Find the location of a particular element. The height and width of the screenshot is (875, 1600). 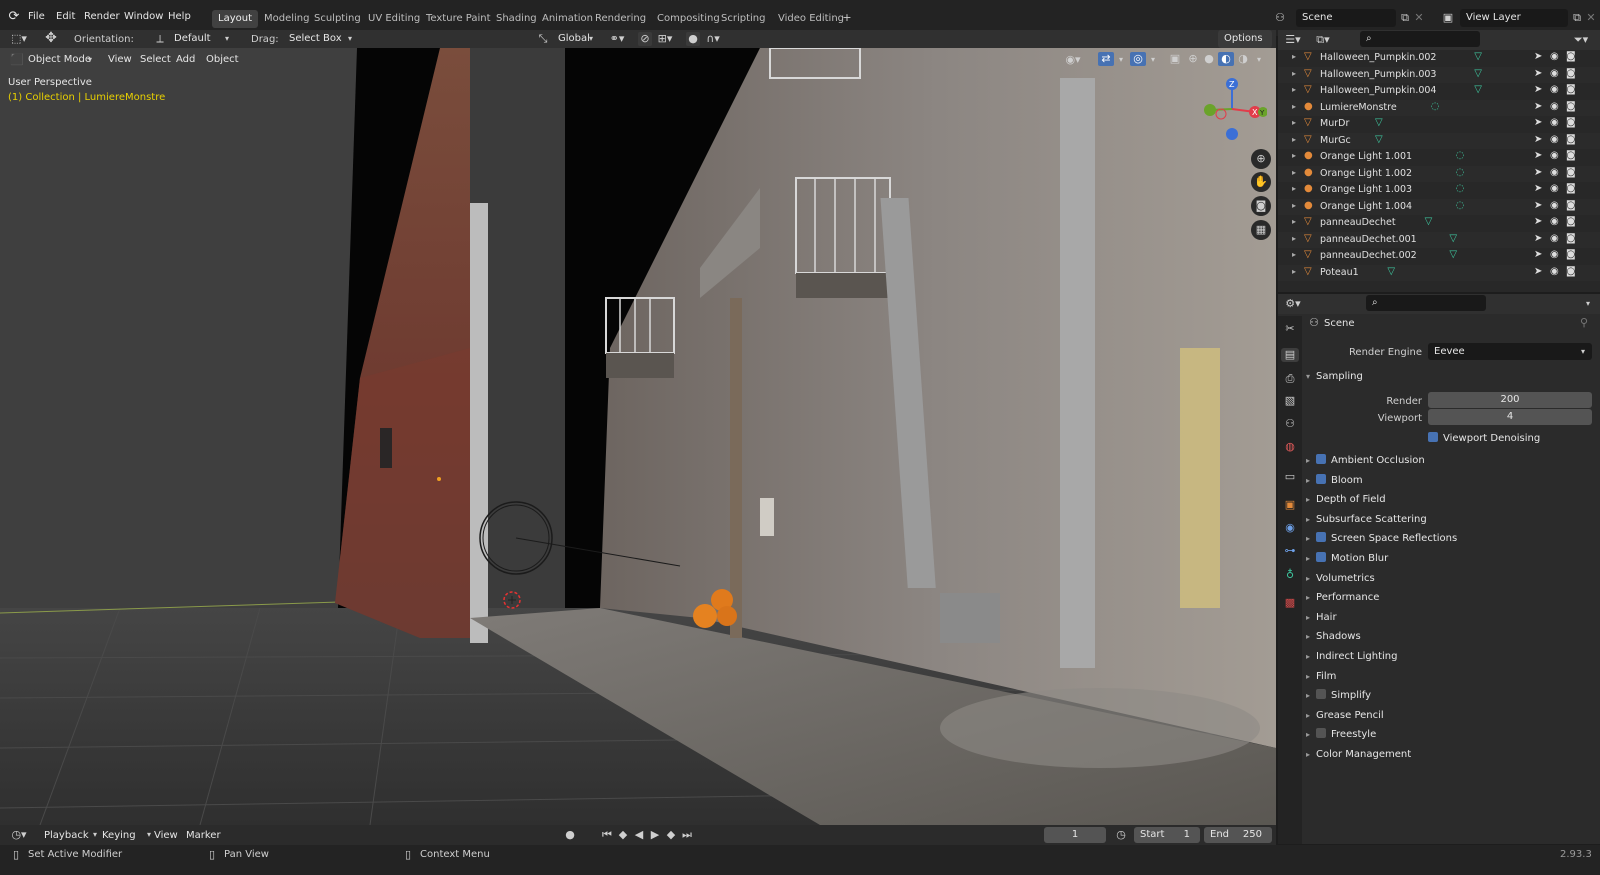

outliner-row: ▸ ● Orange Light 1.001 ◌ ➤ ◉ ◙ is located at coordinates (1439, 157).